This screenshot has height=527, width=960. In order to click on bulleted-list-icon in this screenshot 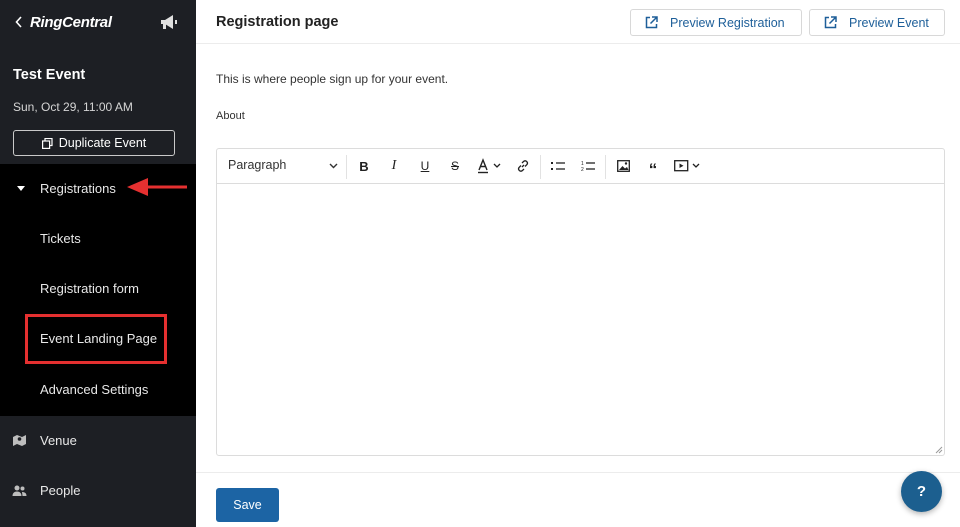, I will do `click(558, 166)`.